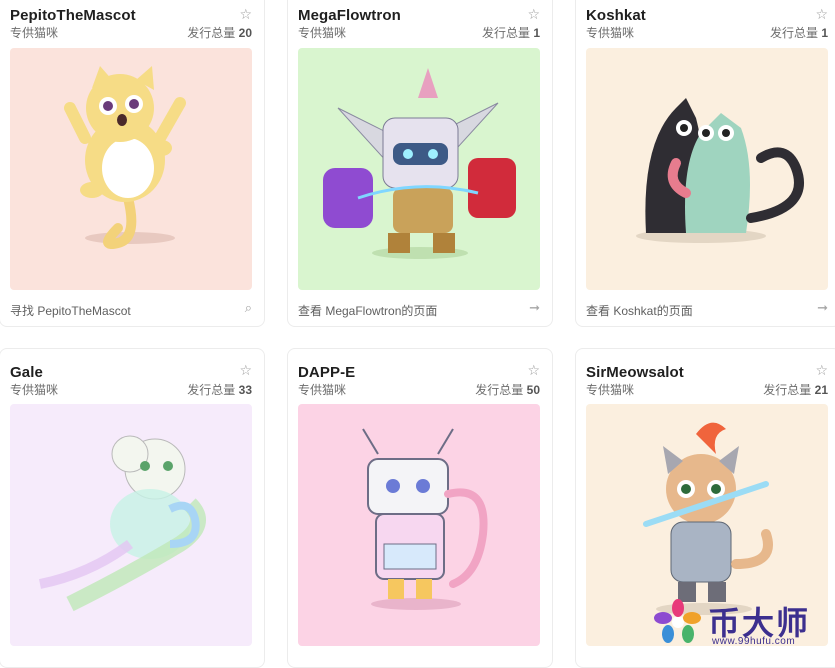  I want to click on edition-count: 发行总量 33, so click(219, 389).